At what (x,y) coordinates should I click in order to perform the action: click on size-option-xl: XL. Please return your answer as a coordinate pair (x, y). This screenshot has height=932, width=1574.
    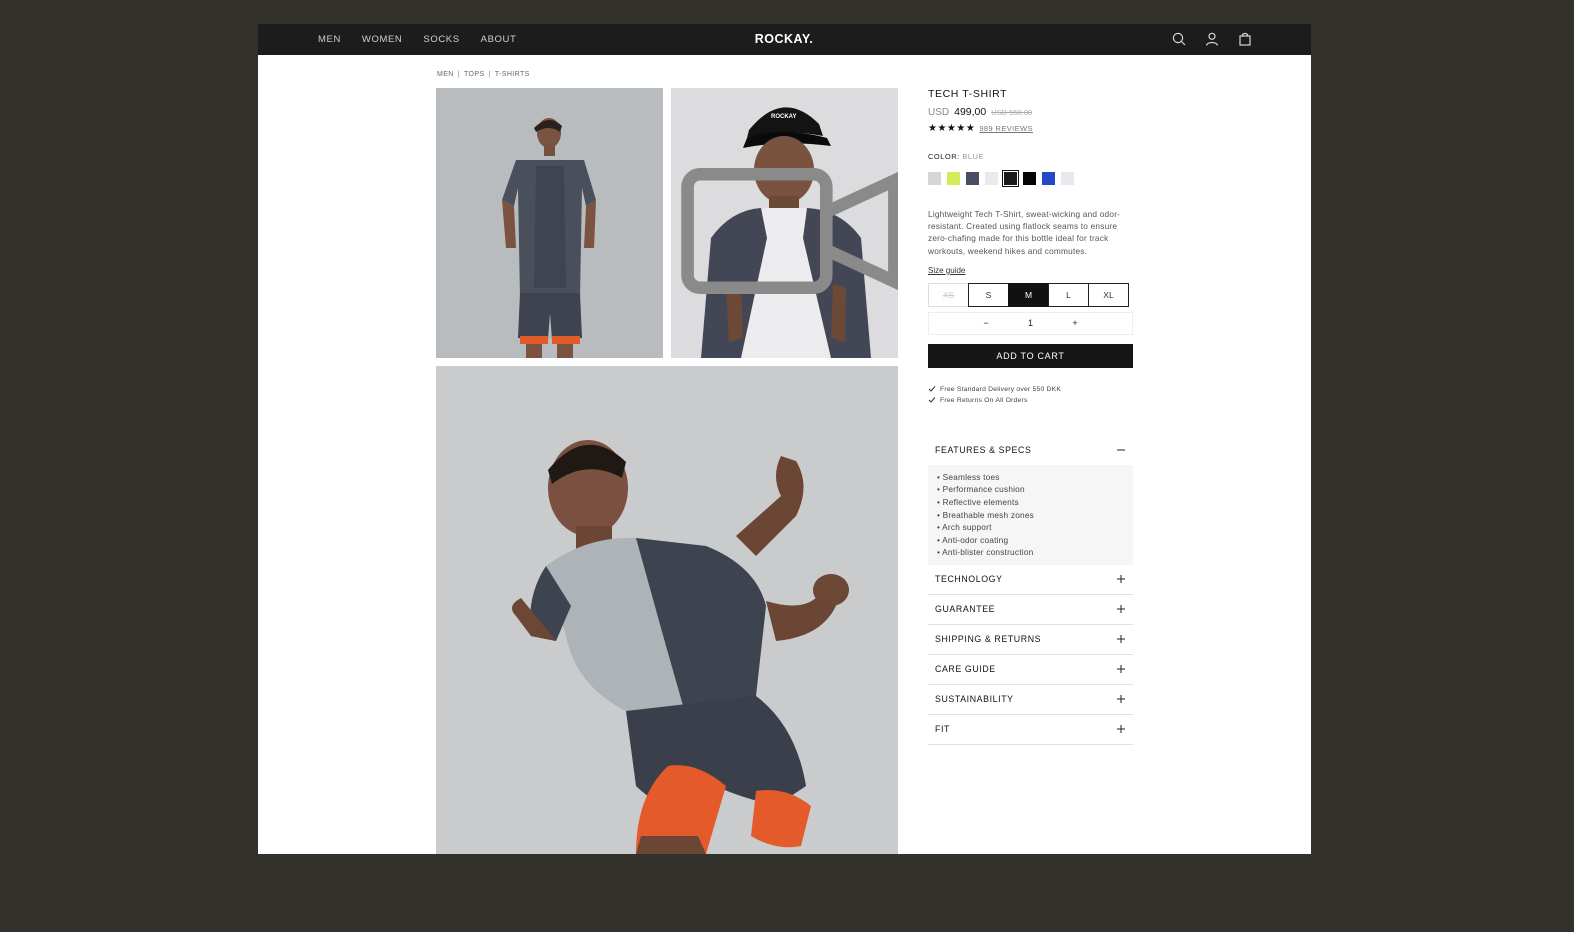
    Looking at the image, I should click on (1108, 294).